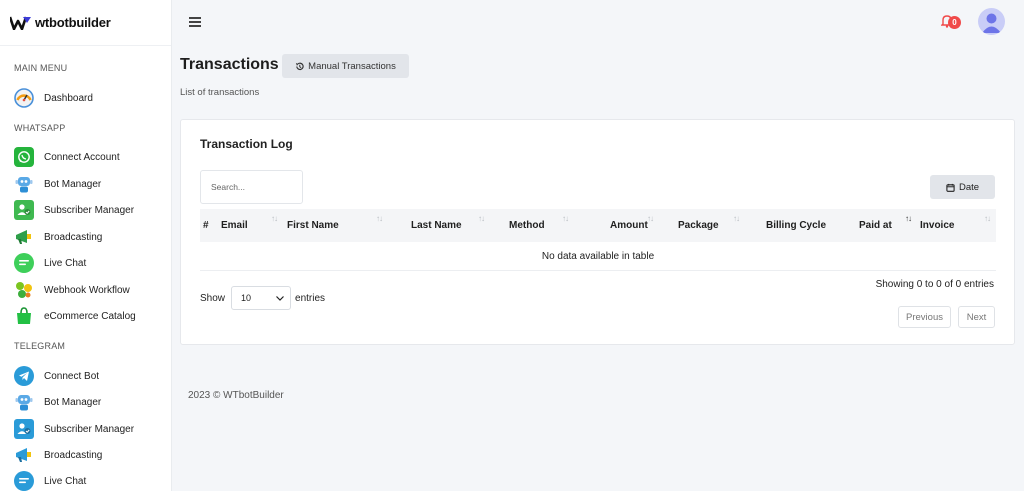 The height and width of the screenshot is (491, 1024). What do you see at coordinates (924, 317) in the screenshot?
I see `previous-button: Previous` at bounding box center [924, 317].